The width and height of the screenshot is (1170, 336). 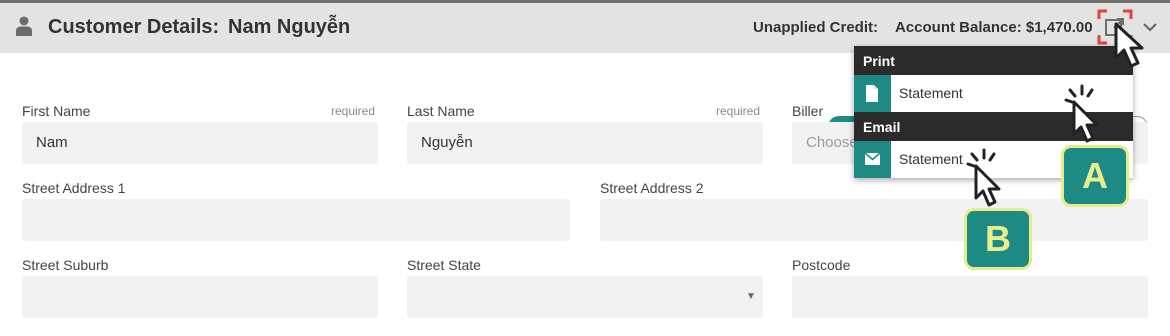 I want to click on envelope-icon-box, so click(x=872, y=159).